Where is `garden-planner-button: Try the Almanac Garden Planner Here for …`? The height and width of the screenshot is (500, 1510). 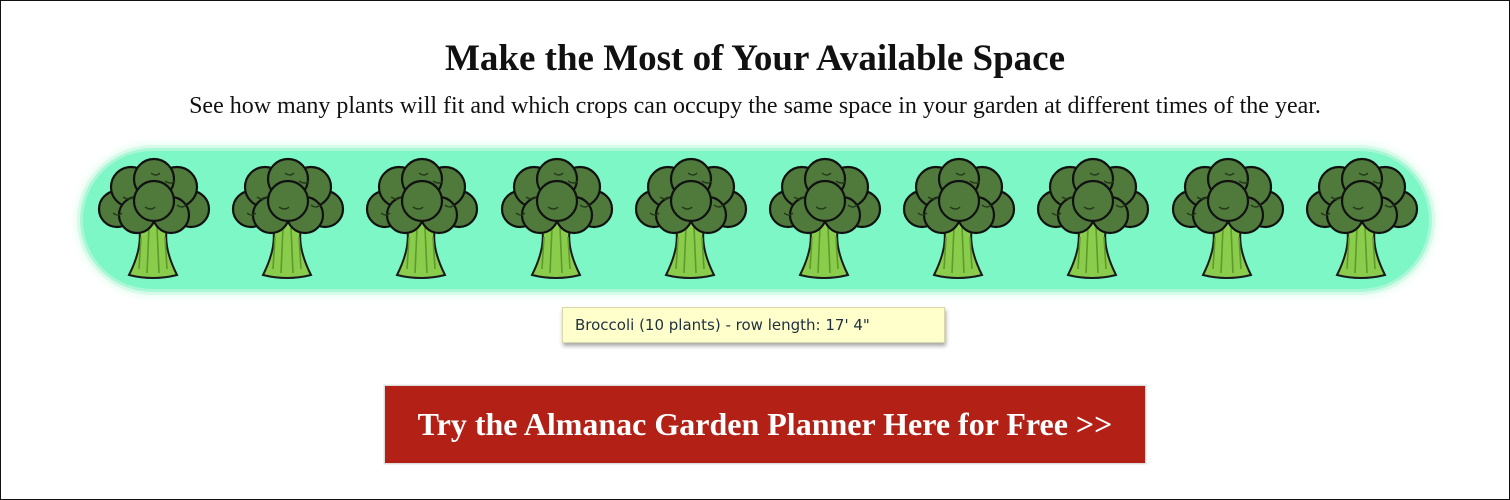
garden-planner-button: Try the Almanac Garden Planner Here for … is located at coordinates (765, 424).